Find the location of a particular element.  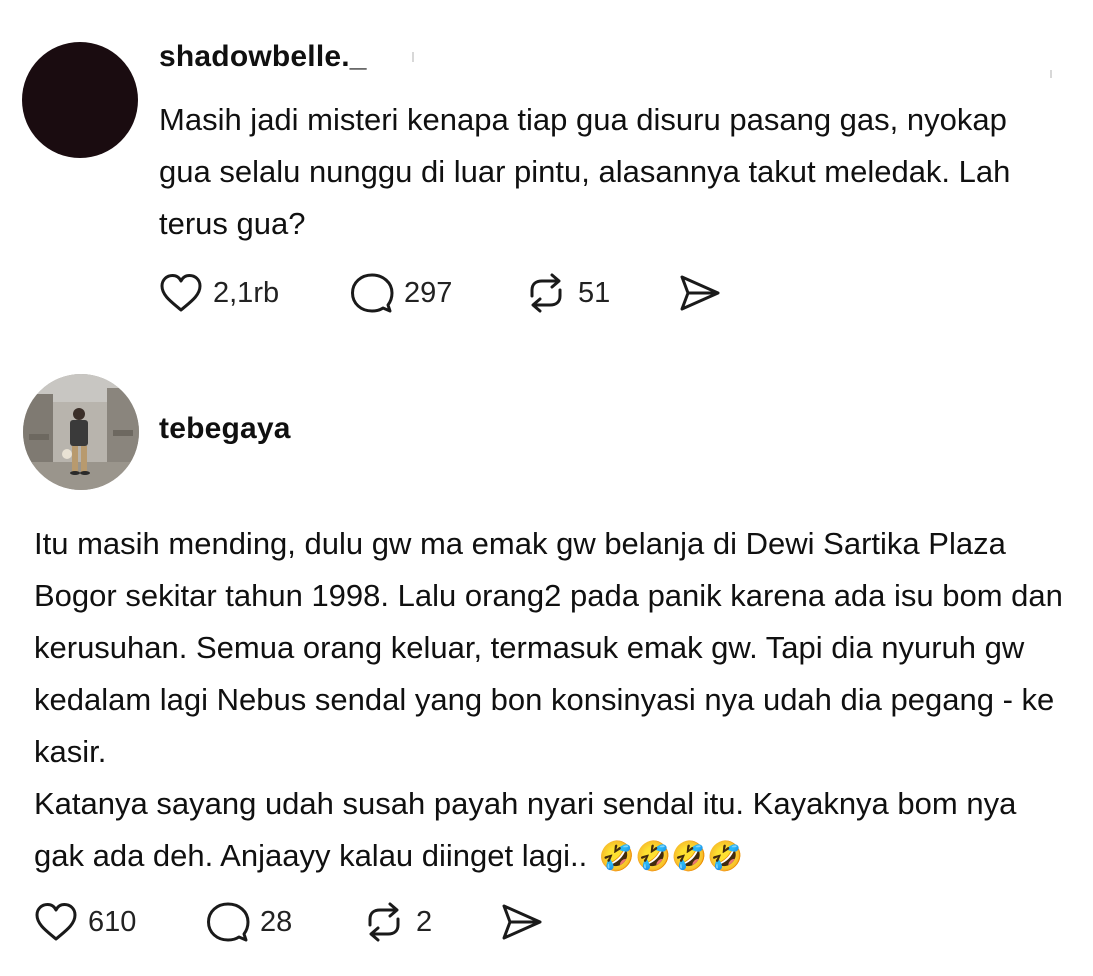

avatar-photo is located at coordinates (81, 432).